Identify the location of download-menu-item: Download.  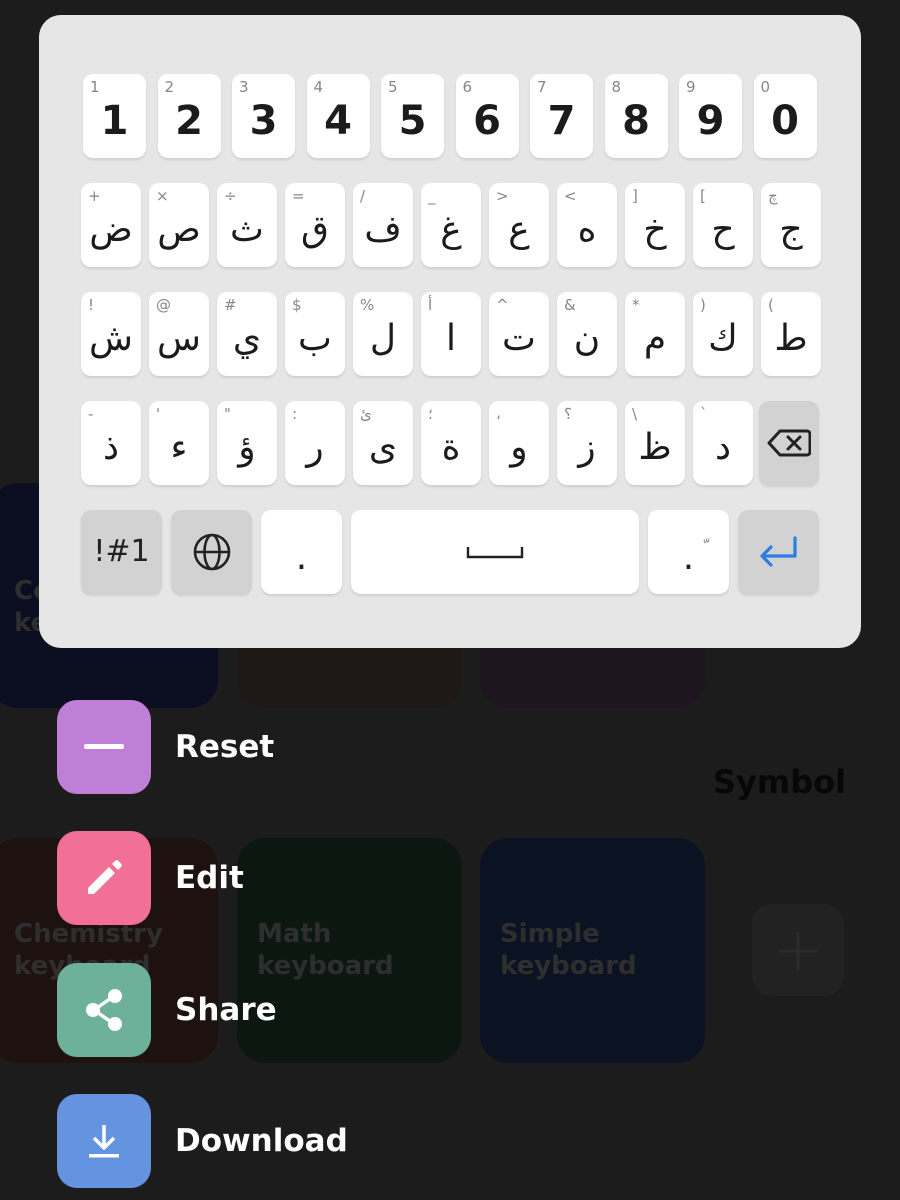
(357, 1141).